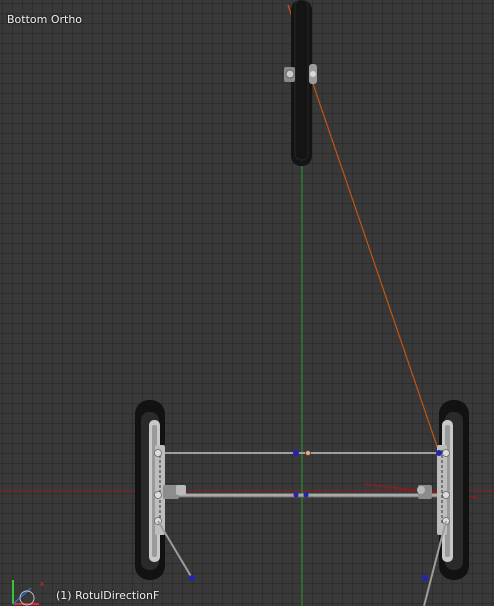  What do you see at coordinates (300, 83) in the screenshot?
I see `front-wheel` at bounding box center [300, 83].